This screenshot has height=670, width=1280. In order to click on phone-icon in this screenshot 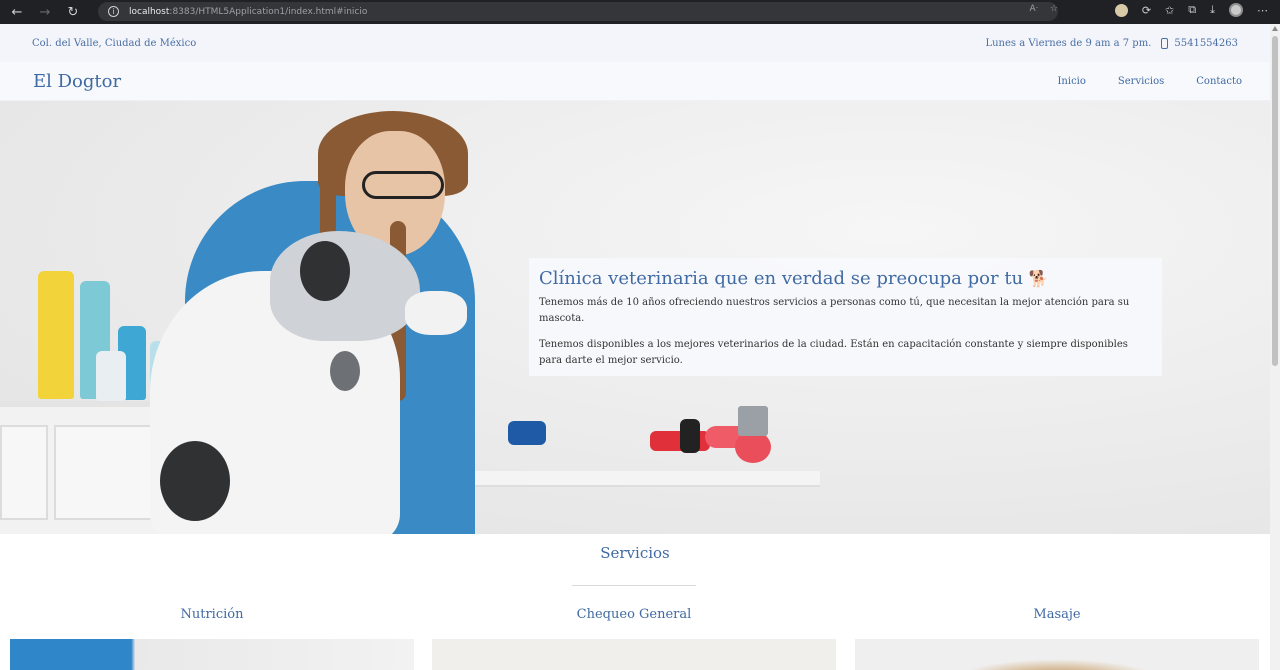, I will do `click(1165, 43)`.